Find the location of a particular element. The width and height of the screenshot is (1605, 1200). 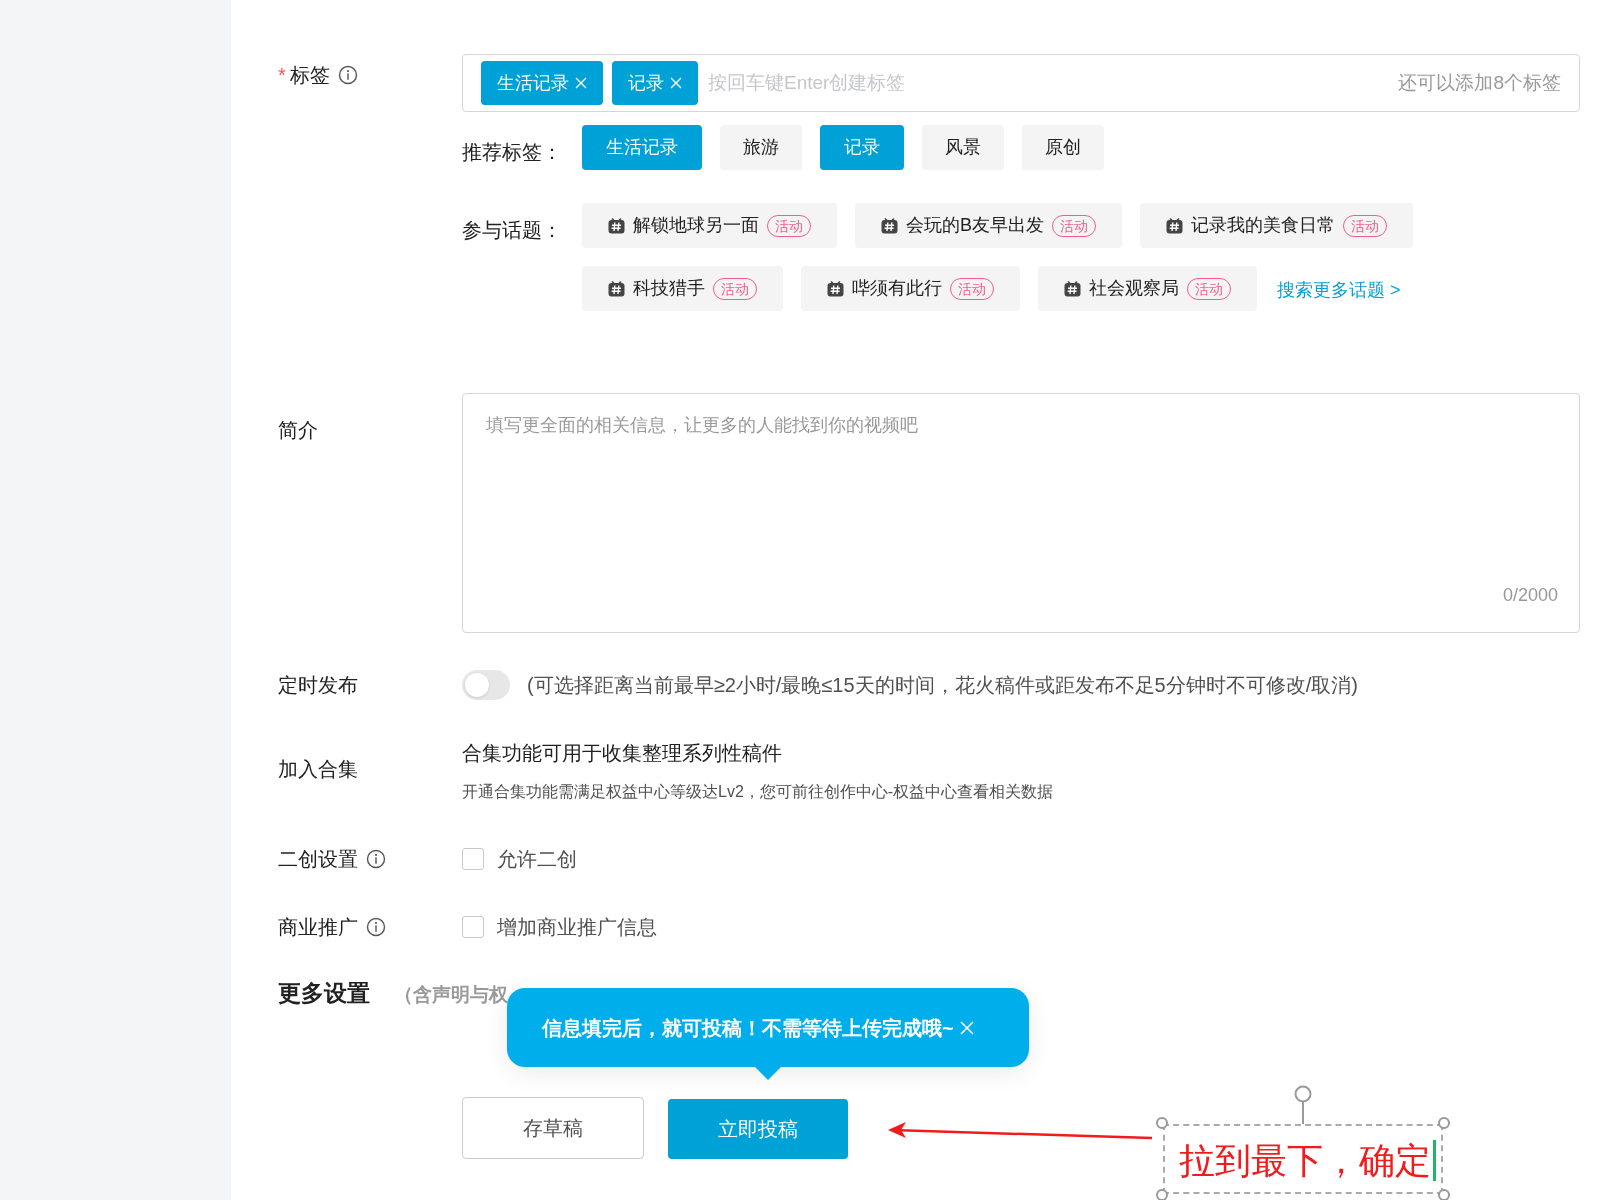

annotation-text: 拉到最下，确定 is located at coordinates (1307, 1160).